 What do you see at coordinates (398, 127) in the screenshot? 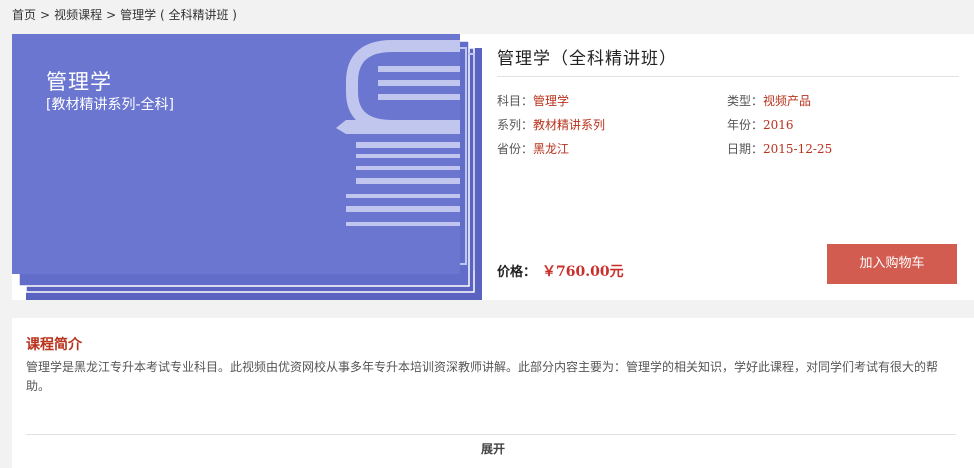
I see `pencil-shape` at bounding box center [398, 127].